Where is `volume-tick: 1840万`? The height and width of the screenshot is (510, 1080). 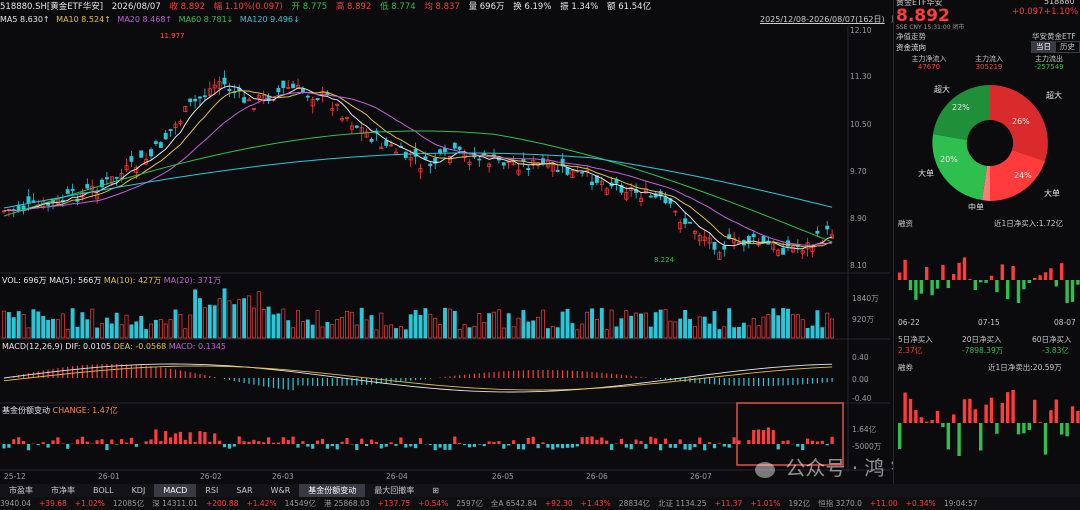 volume-tick: 1840万 is located at coordinates (865, 298).